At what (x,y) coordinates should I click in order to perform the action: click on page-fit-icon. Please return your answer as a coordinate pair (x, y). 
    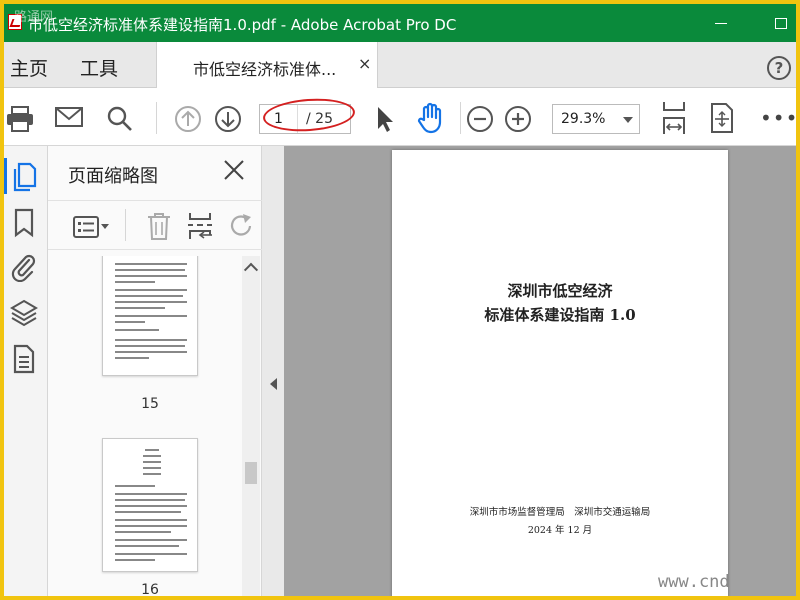
    Looking at the image, I should click on (722, 118).